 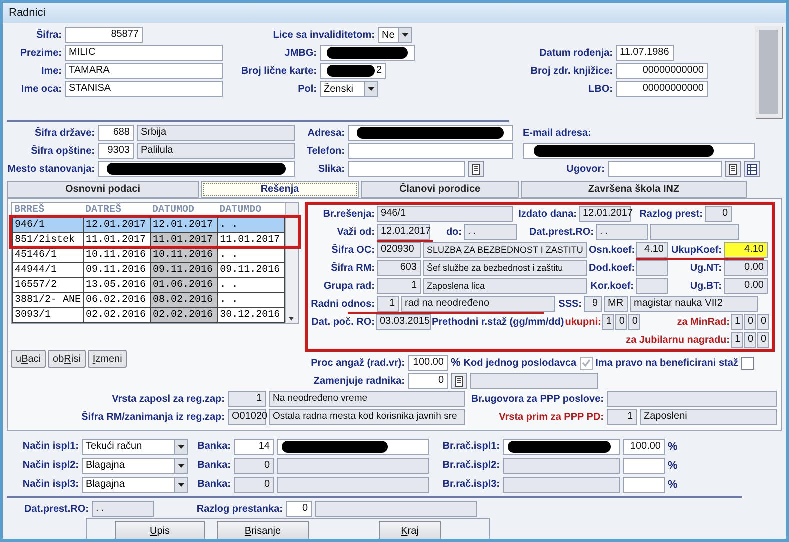 What do you see at coordinates (399, 268) in the screenshot?
I see `text-field: 603` at bounding box center [399, 268].